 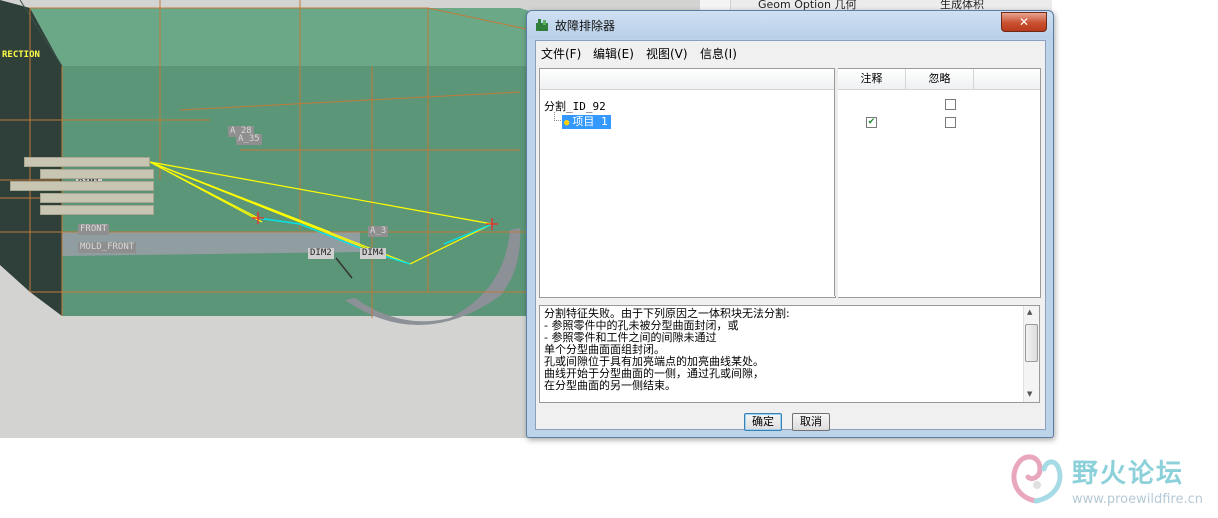 What do you see at coordinates (378, 231) in the screenshot?
I see `label-a3: A_3` at bounding box center [378, 231].